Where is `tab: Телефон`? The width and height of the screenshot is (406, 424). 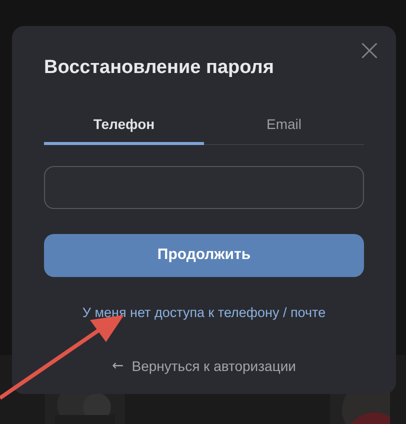 tab: Телефон is located at coordinates (124, 125).